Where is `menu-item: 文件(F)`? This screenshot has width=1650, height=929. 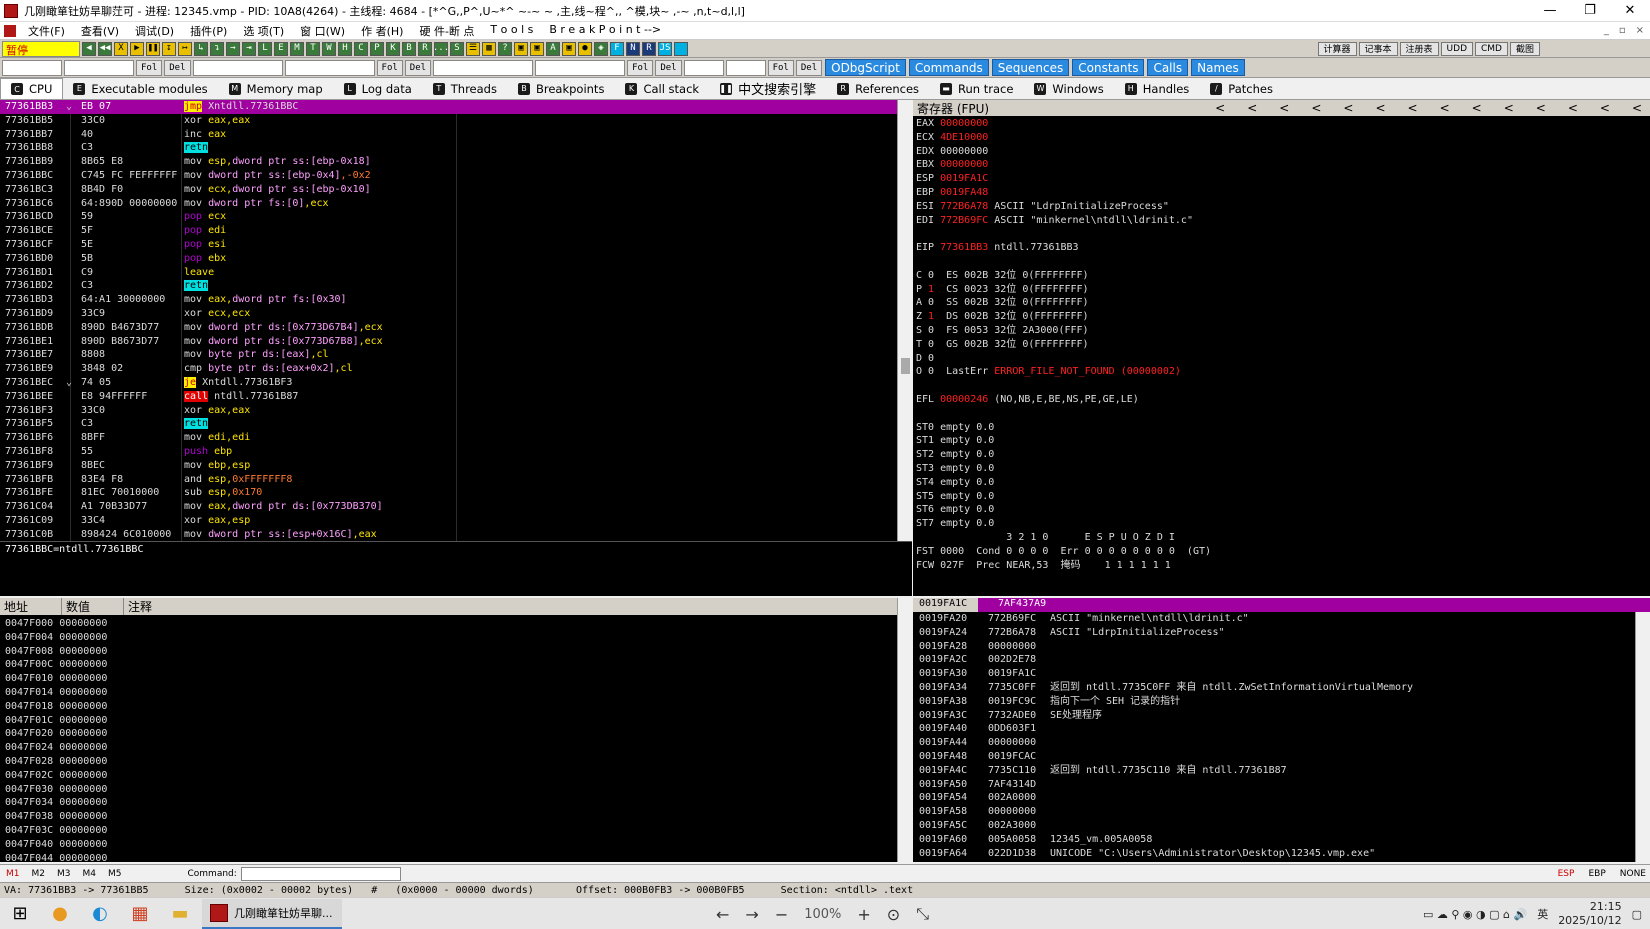 menu-item: 文件(F) is located at coordinates (46, 31).